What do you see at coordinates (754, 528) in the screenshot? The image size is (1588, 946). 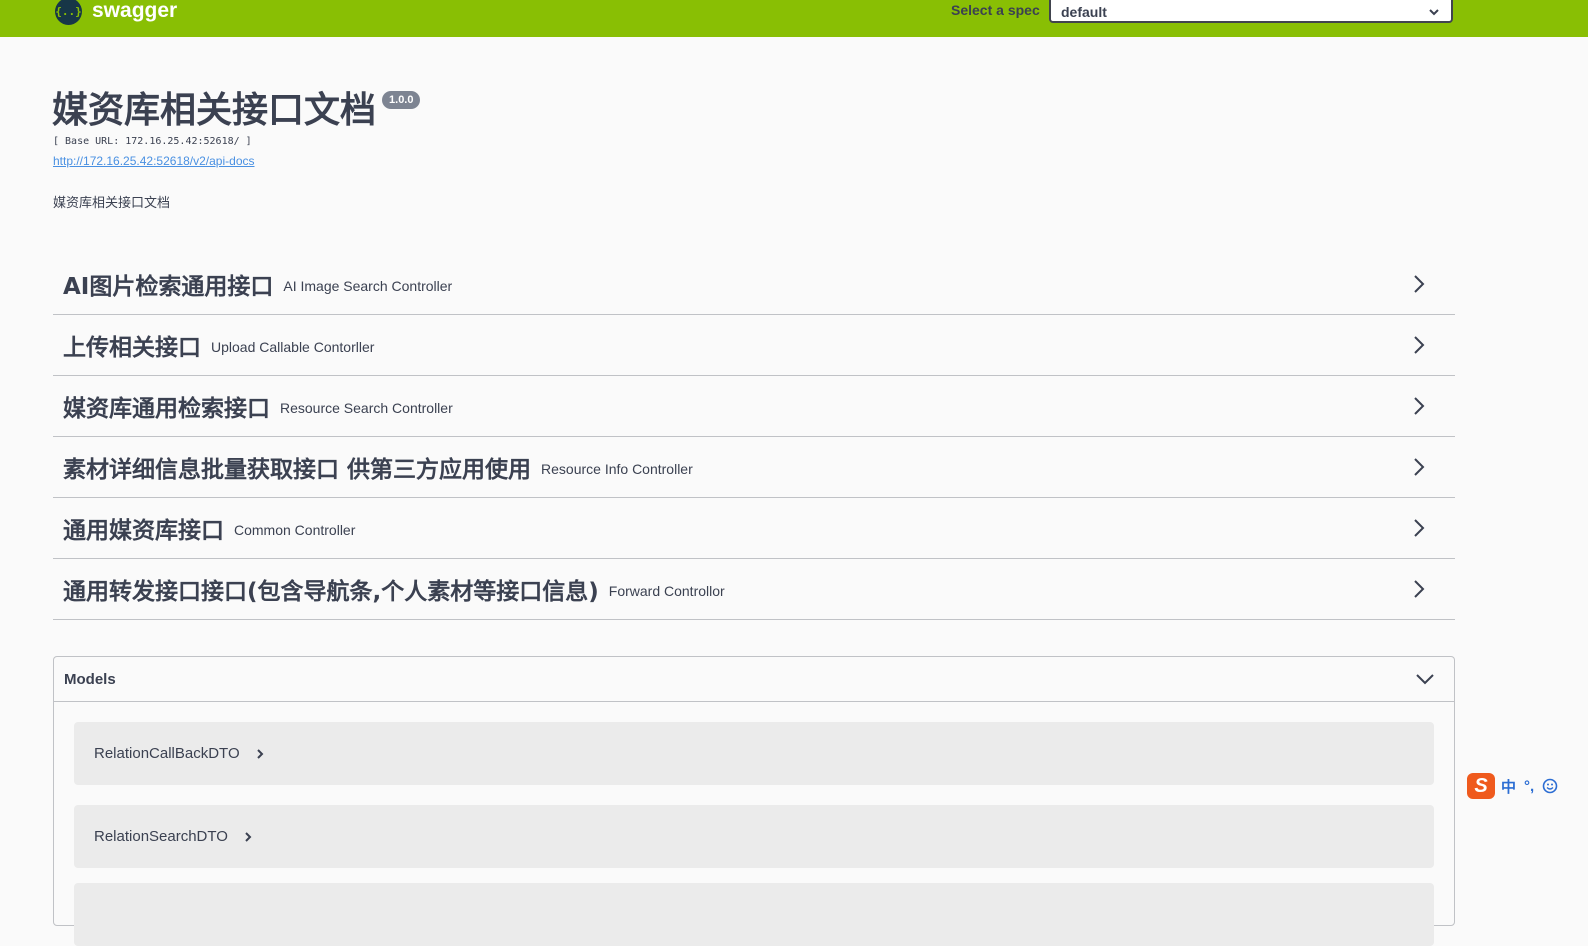 I see `tag-section: 通用媒资库接口 Common Controller` at bounding box center [754, 528].